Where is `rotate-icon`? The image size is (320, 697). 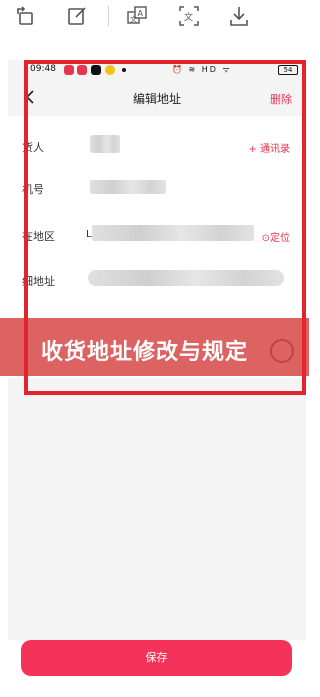
rotate-icon is located at coordinates (25, 16).